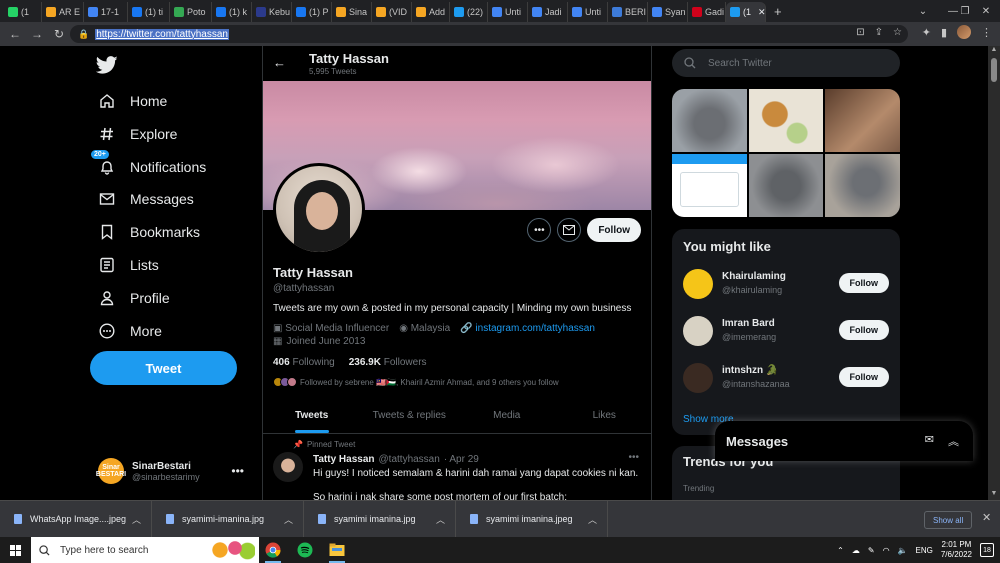 Image resolution: width=1000 pixels, height=563 pixels. What do you see at coordinates (994, 70) in the screenshot?
I see `scroll-thumb` at bounding box center [994, 70].